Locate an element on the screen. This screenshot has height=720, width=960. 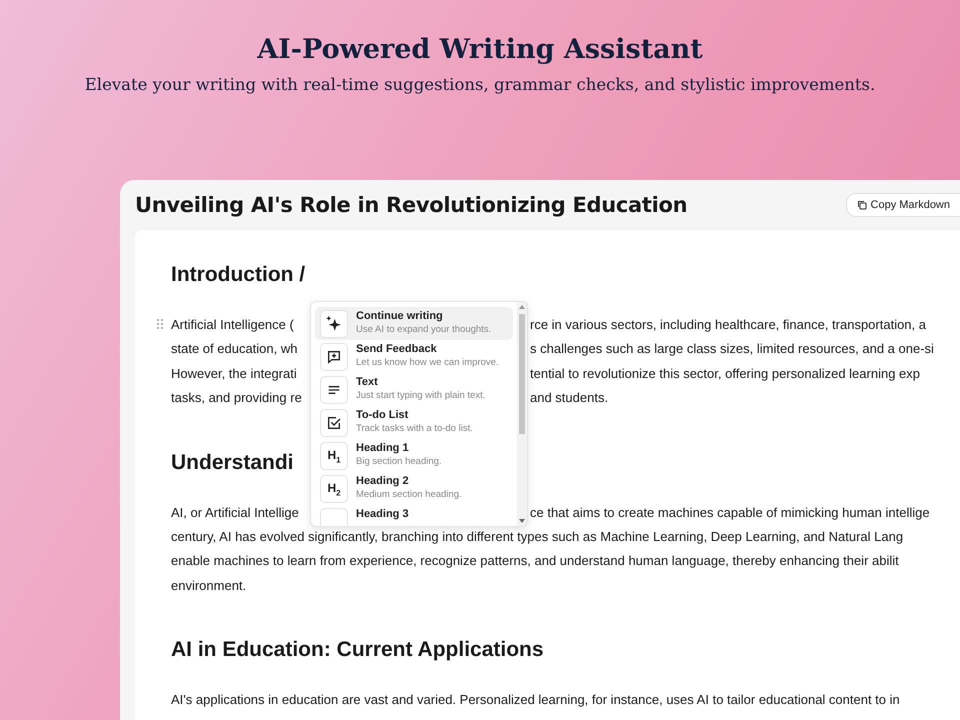
drag-handle-icon is located at coordinates (160, 324).